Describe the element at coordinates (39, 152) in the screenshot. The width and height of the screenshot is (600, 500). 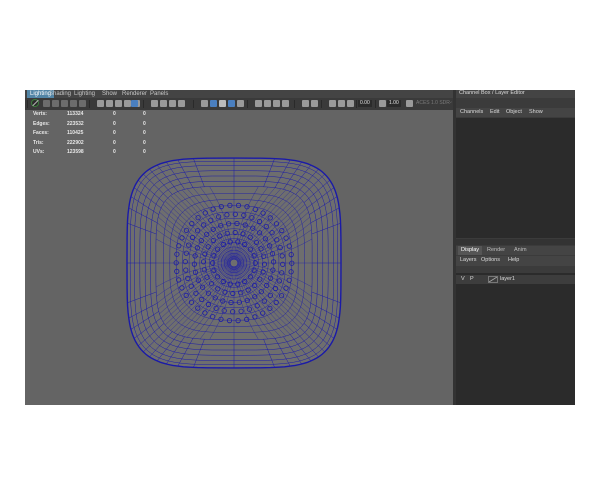
I see `hud-label: UVs:` at that location.